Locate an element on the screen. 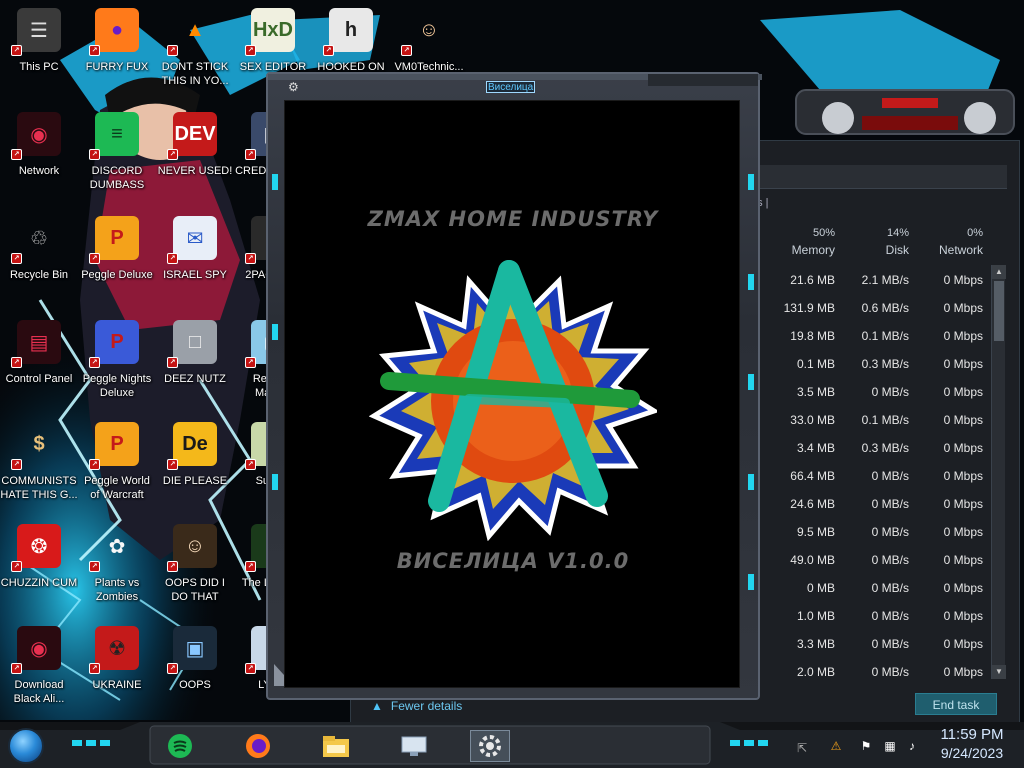  desktop-icon: P ↗ Peggle World of Warcraft is located at coordinates (117, 467).